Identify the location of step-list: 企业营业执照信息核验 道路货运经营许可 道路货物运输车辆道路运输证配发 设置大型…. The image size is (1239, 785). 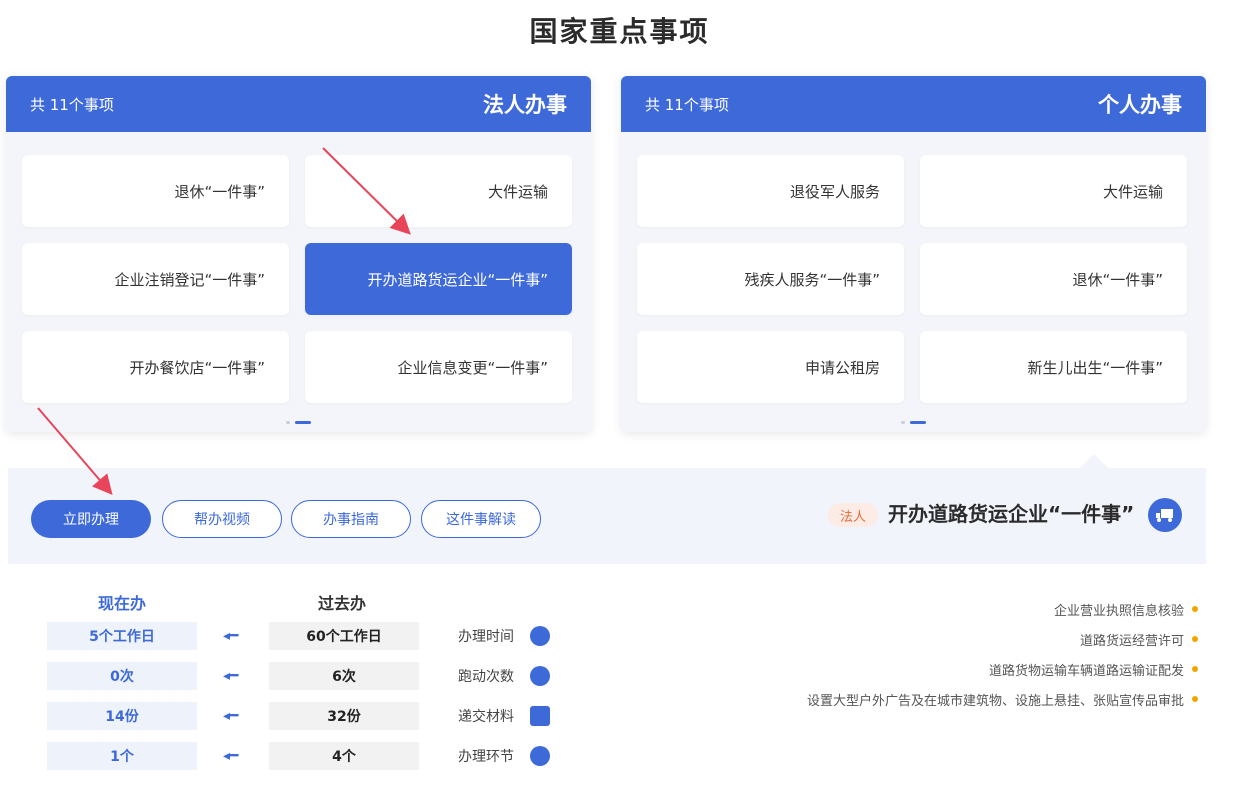
(983, 654).